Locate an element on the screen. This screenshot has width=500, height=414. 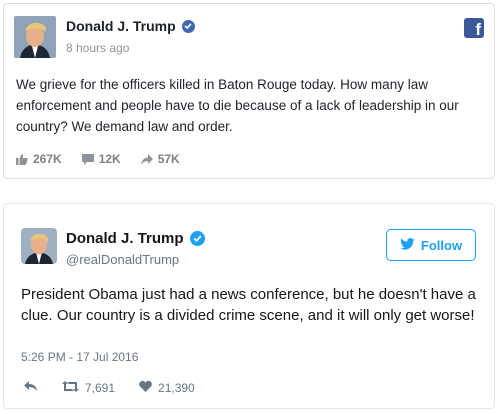
reply-button is located at coordinates (31, 387).